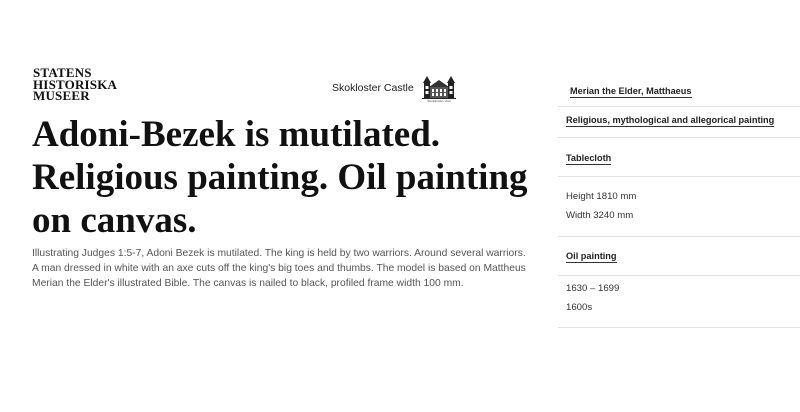 This screenshot has height=412, width=800. Describe the element at coordinates (579, 307) in the screenshot. I see `century: 1600s` at that location.